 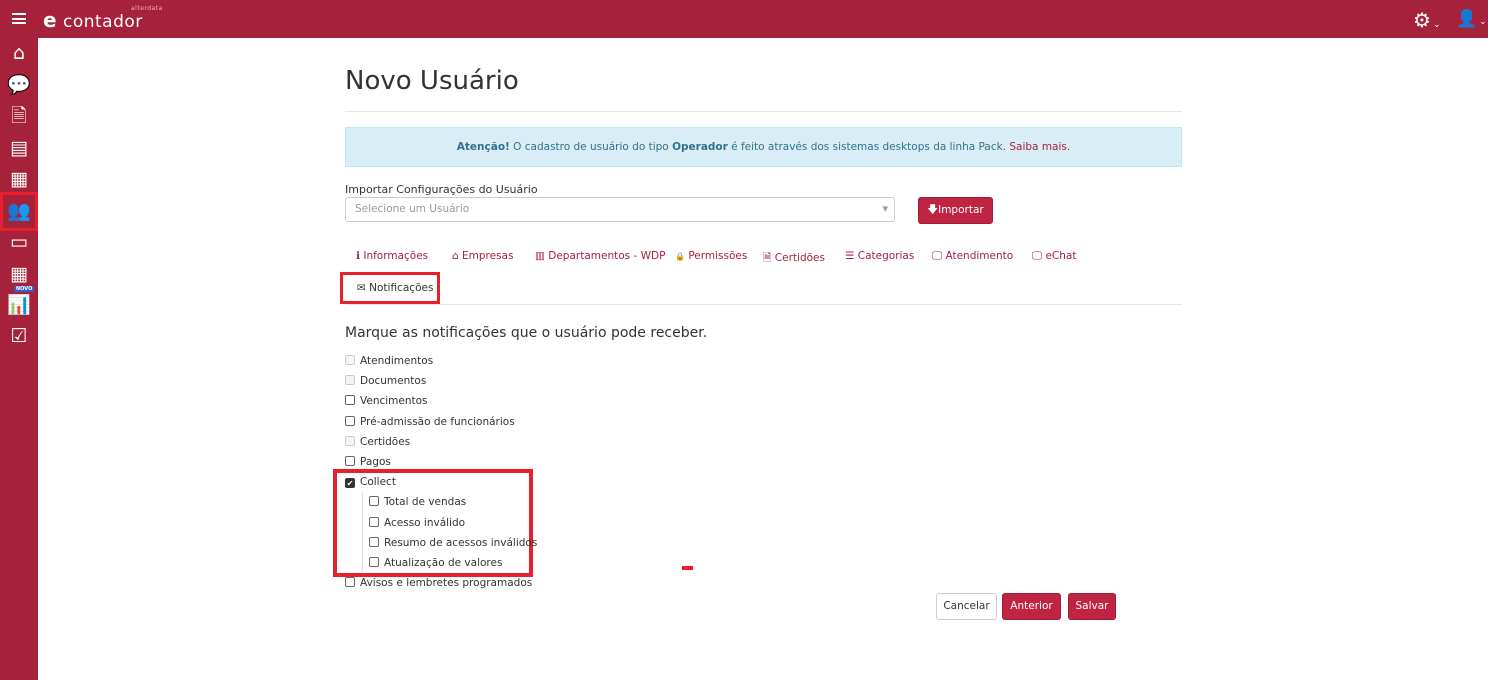 I want to click on tab-label: Empresas, so click(x=488, y=256).